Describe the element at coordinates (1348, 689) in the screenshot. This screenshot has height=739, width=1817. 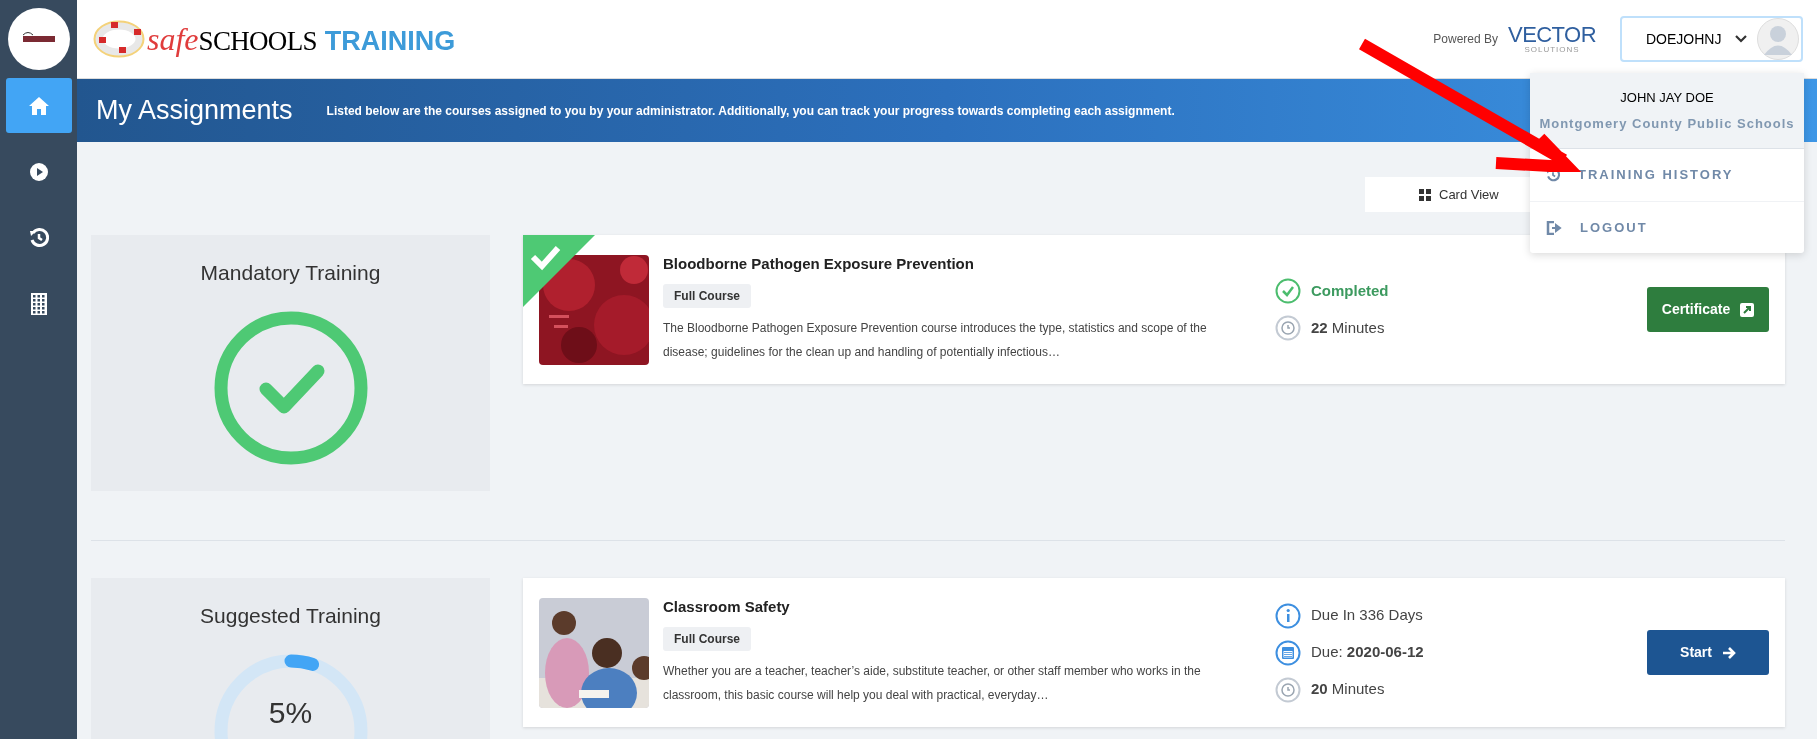
I see `status-text: 20 Minutes` at that location.